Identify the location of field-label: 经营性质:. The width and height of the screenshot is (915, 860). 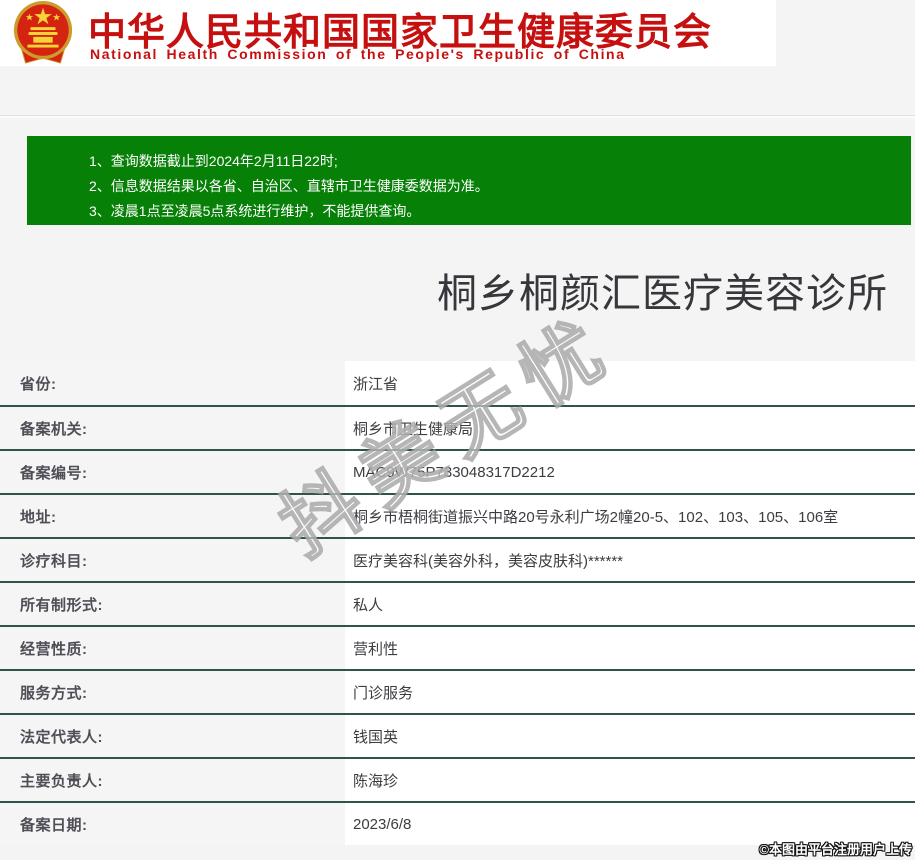
(172, 648).